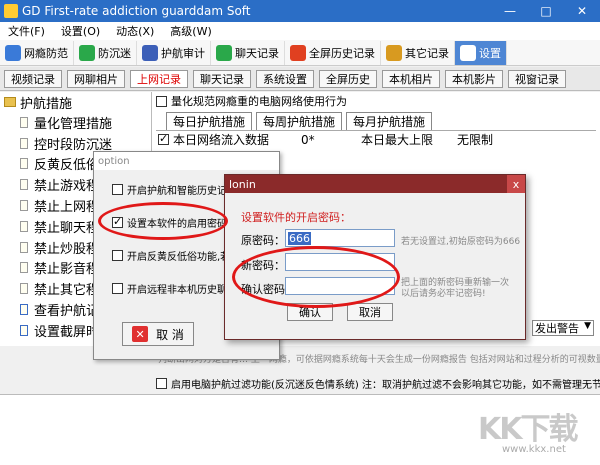 The image size is (600, 465). What do you see at coordinates (389, 121) in the screenshot?
I see `tab-monthly-measures: 每月护航措施` at bounding box center [389, 121].